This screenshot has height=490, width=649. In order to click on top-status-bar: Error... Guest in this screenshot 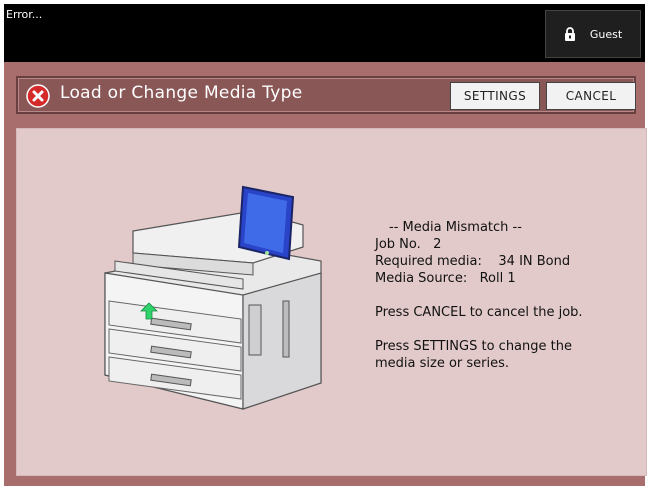, I will do `click(324, 33)`.